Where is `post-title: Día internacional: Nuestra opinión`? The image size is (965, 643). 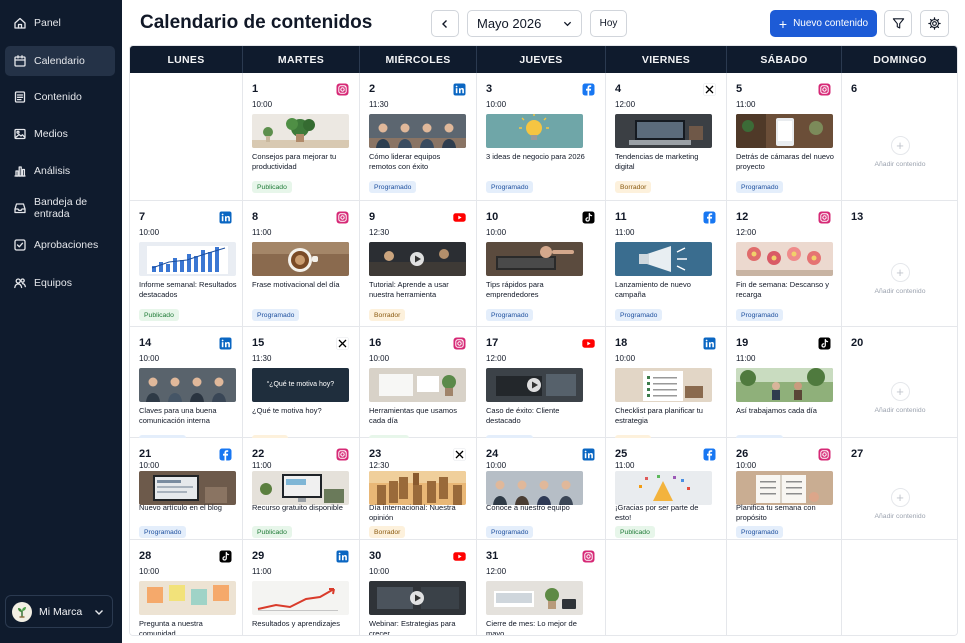 post-title: Día internacional: Nuestra opinión is located at coordinates (419, 512).